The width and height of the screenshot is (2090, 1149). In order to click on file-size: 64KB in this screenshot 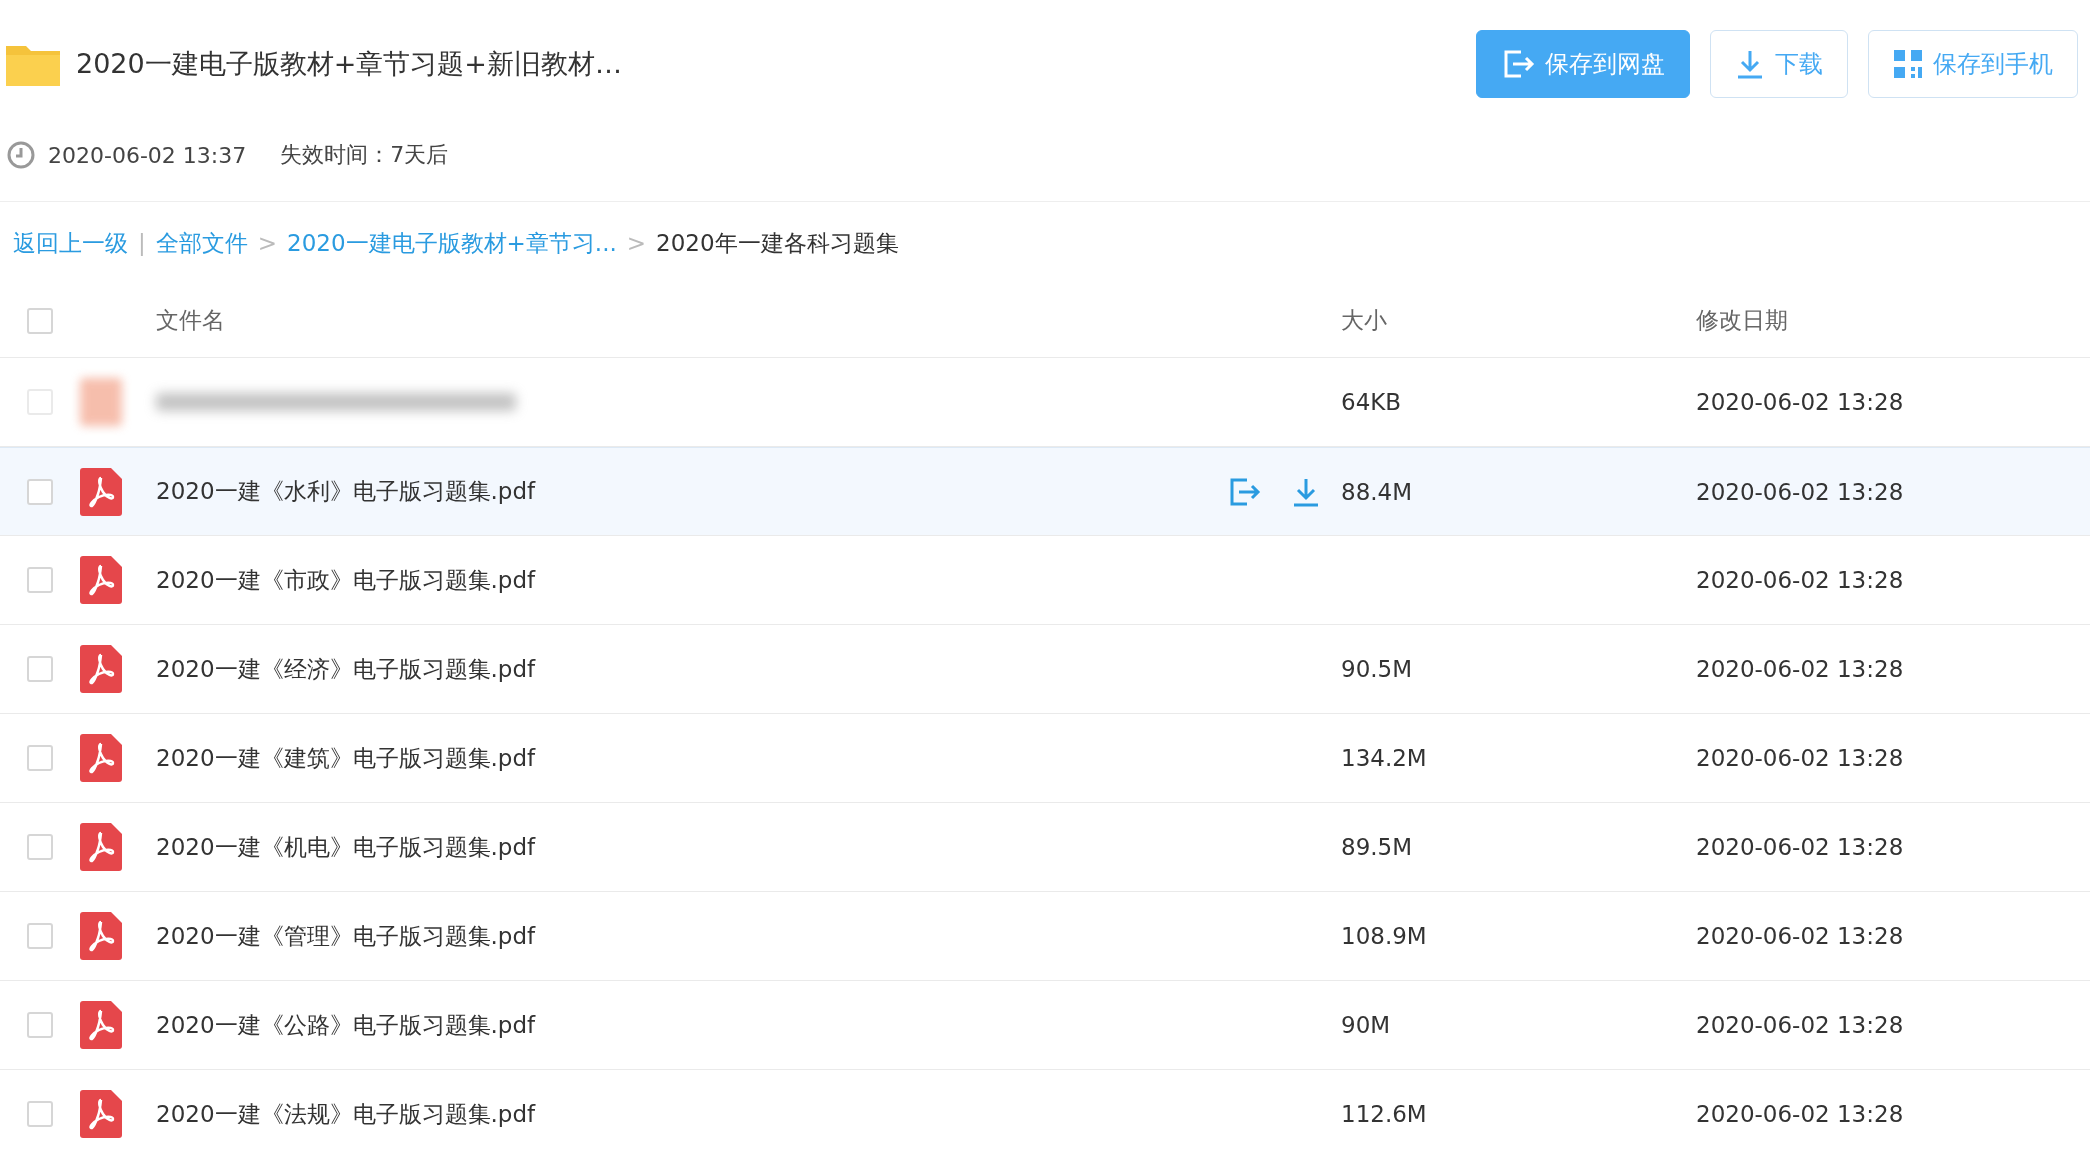, I will do `click(1372, 402)`.